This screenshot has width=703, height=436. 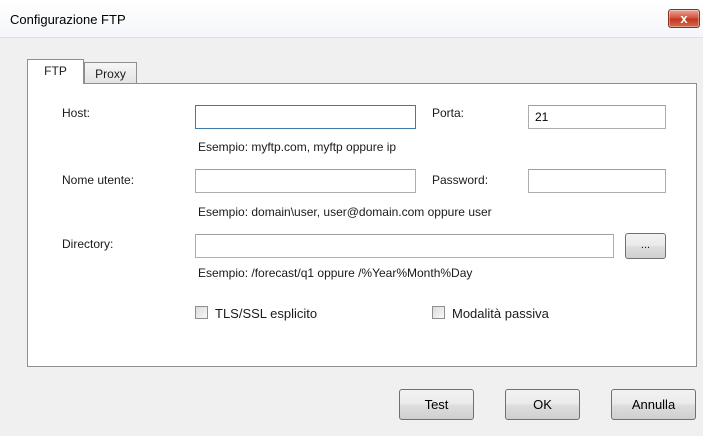 What do you see at coordinates (55, 71) in the screenshot?
I see `tab-ftp: FTP` at bounding box center [55, 71].